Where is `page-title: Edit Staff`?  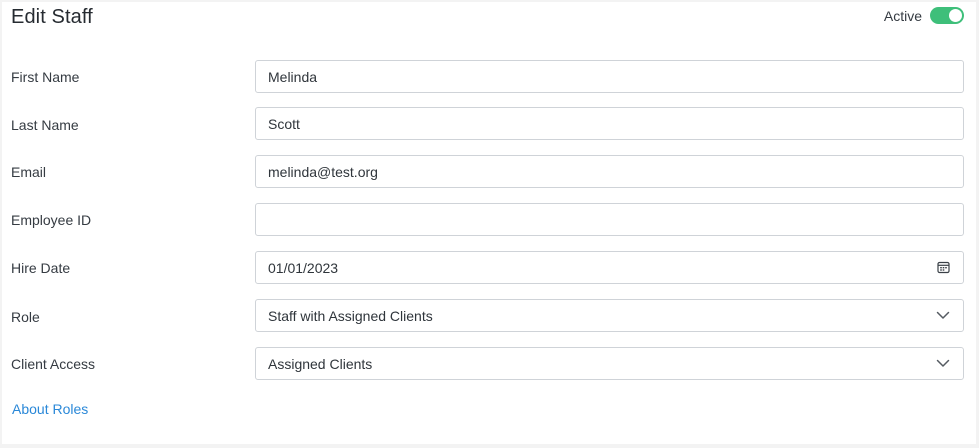
page-title: Edit Staff is located at coordinates (52, 17).